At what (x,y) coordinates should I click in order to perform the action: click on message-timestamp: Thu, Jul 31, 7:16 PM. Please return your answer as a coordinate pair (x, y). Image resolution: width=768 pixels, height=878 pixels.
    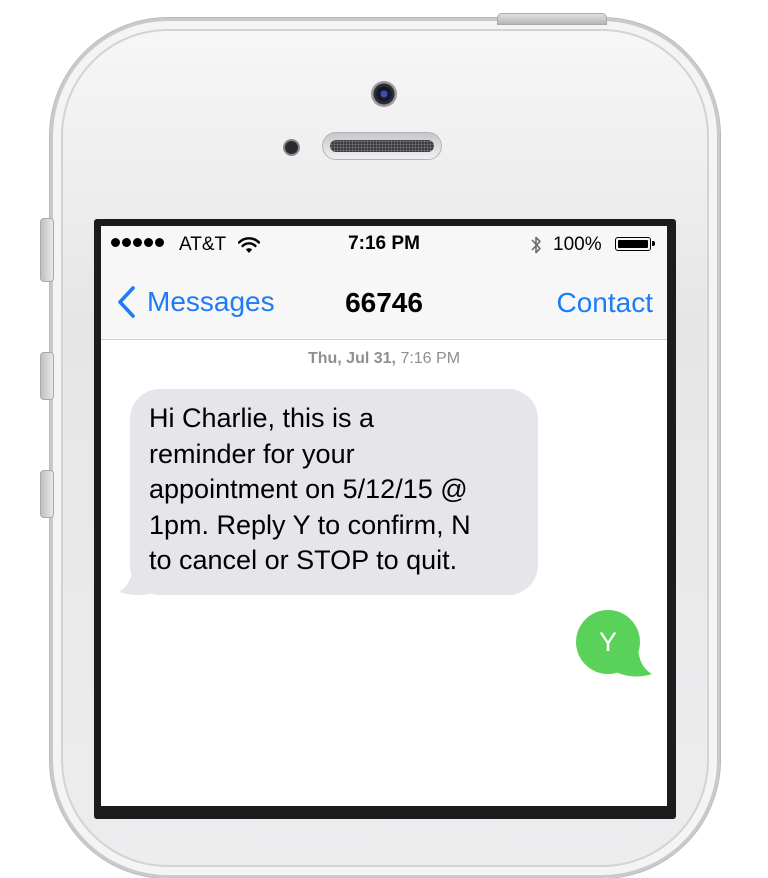
    Looking at the image, I should click on (384, 359).